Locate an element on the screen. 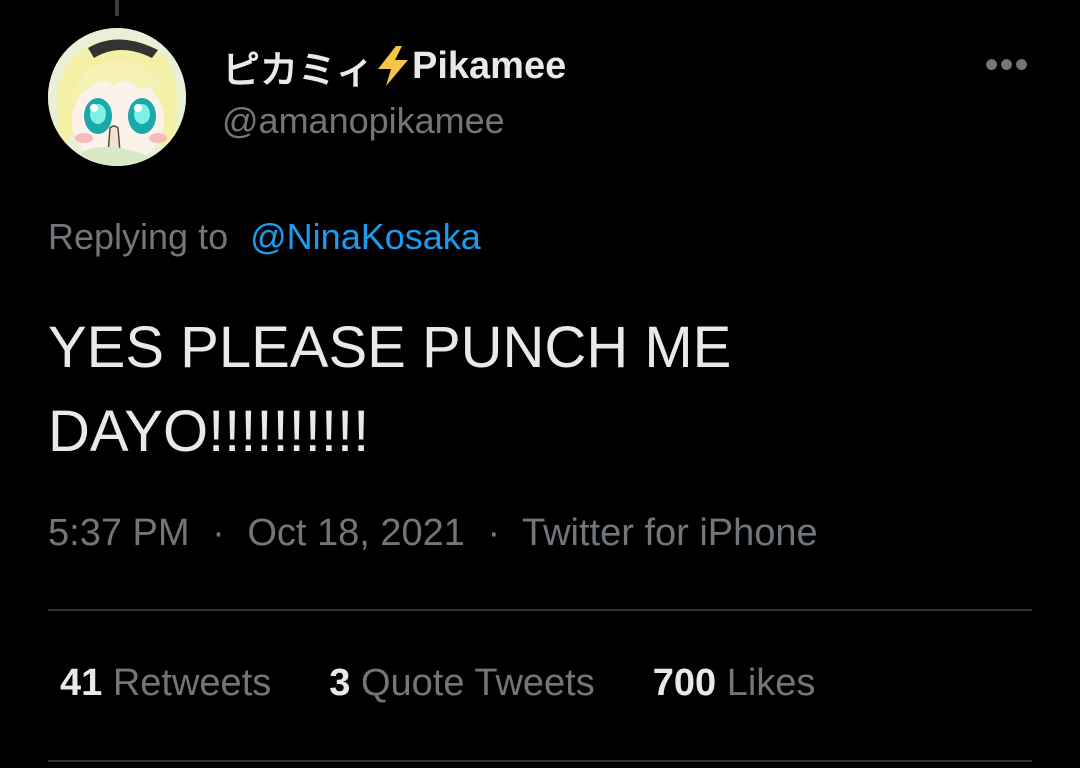 Image resolution: width=1080 pixels, height=768 pixels. retweets-label: Retweets is located at coordinates (192, 683).